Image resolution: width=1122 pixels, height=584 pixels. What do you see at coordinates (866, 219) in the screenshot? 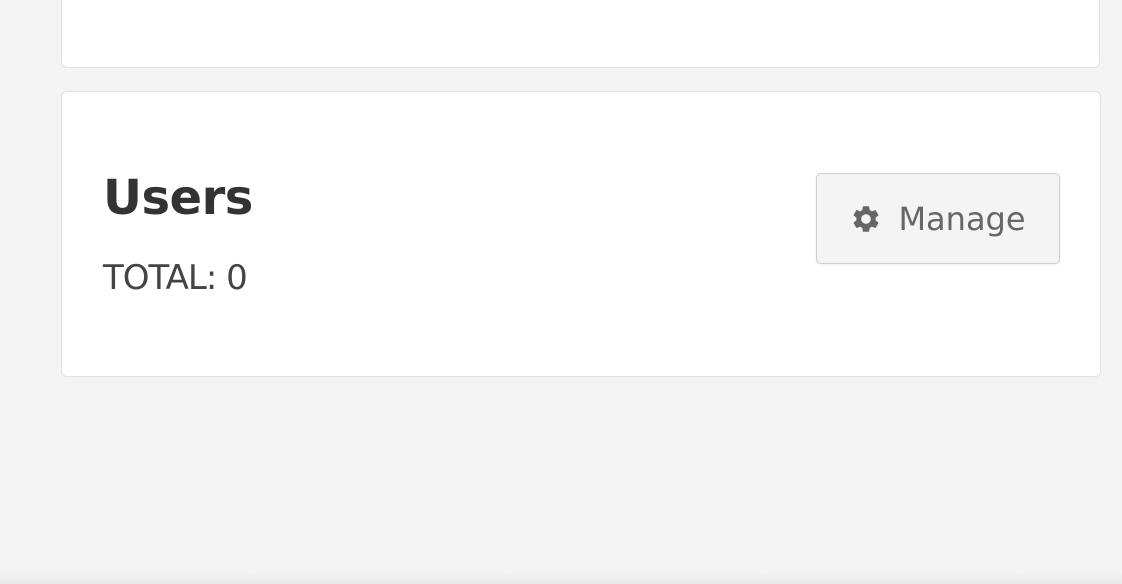
I see `gear-icon` at bounding box center [866, 219].